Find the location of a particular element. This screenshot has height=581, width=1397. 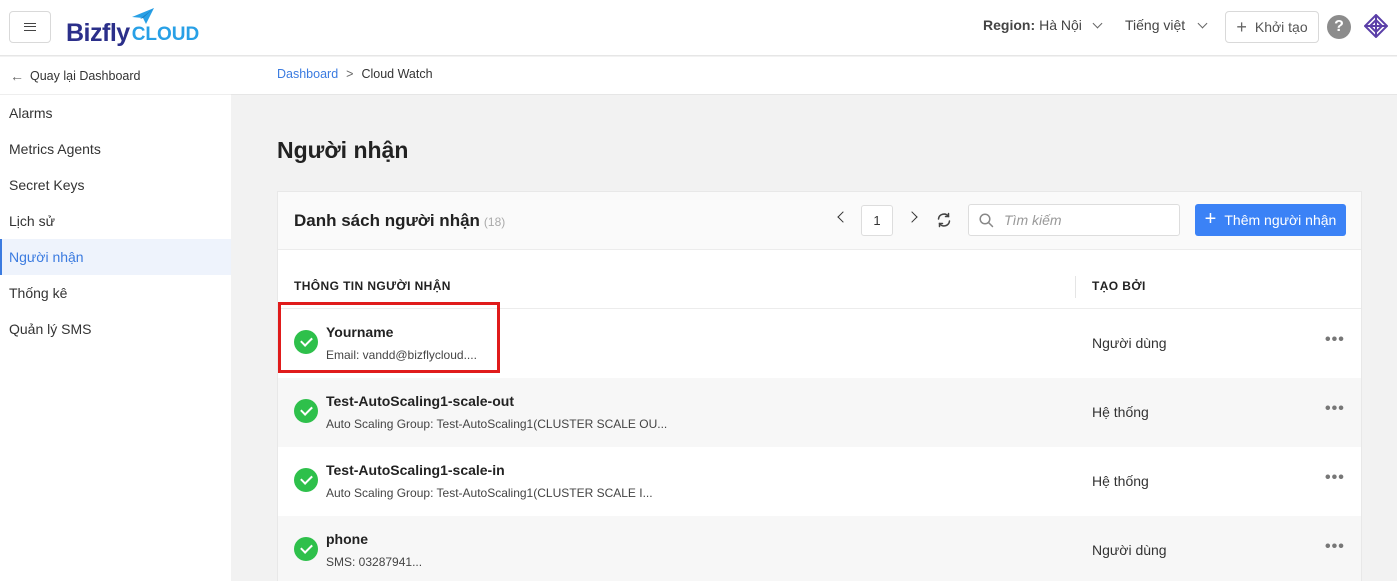

search-icon is located at coordinates (986, 219).